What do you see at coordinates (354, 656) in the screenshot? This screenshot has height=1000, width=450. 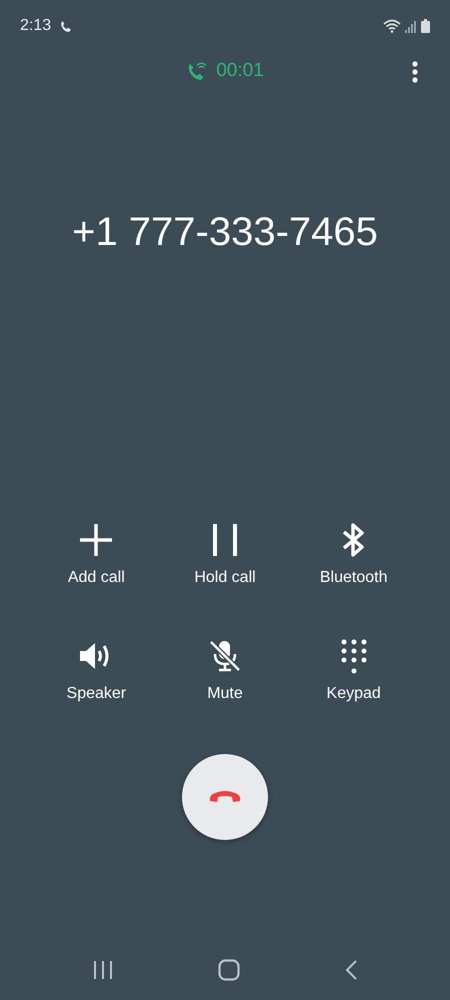 I see `keypad-icon` at bounding box center [354, 656].